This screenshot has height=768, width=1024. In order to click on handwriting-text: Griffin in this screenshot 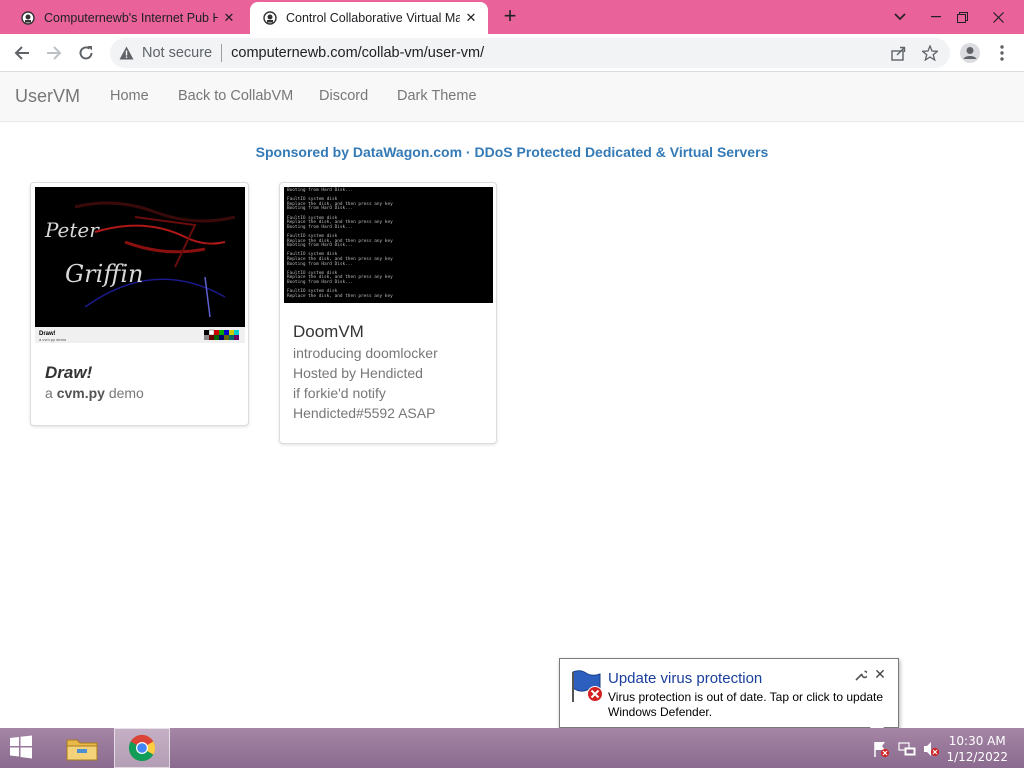, I will do `click(104, 274)`.